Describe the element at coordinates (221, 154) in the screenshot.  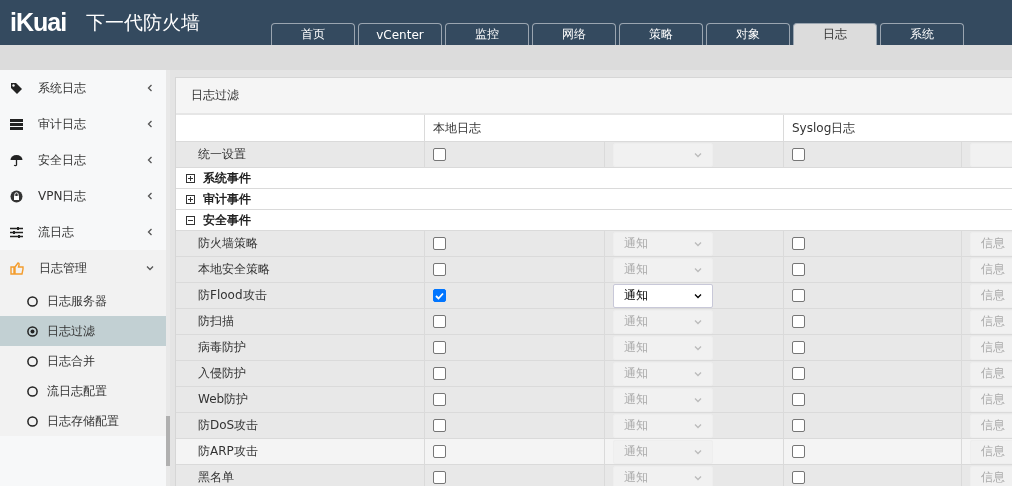
I see `row-label: 统一设置` at that location.